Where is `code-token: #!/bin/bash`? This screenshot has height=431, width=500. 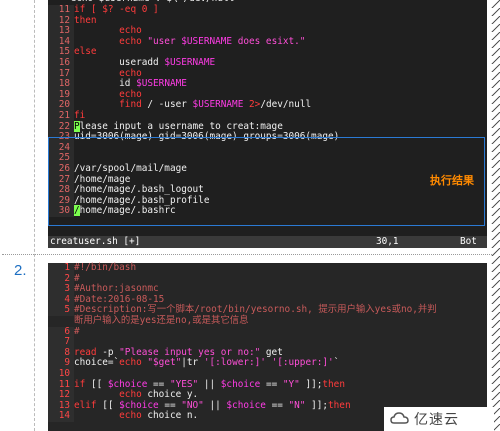
code-token: #!/bin/bash is located at coordinates (105, 267).